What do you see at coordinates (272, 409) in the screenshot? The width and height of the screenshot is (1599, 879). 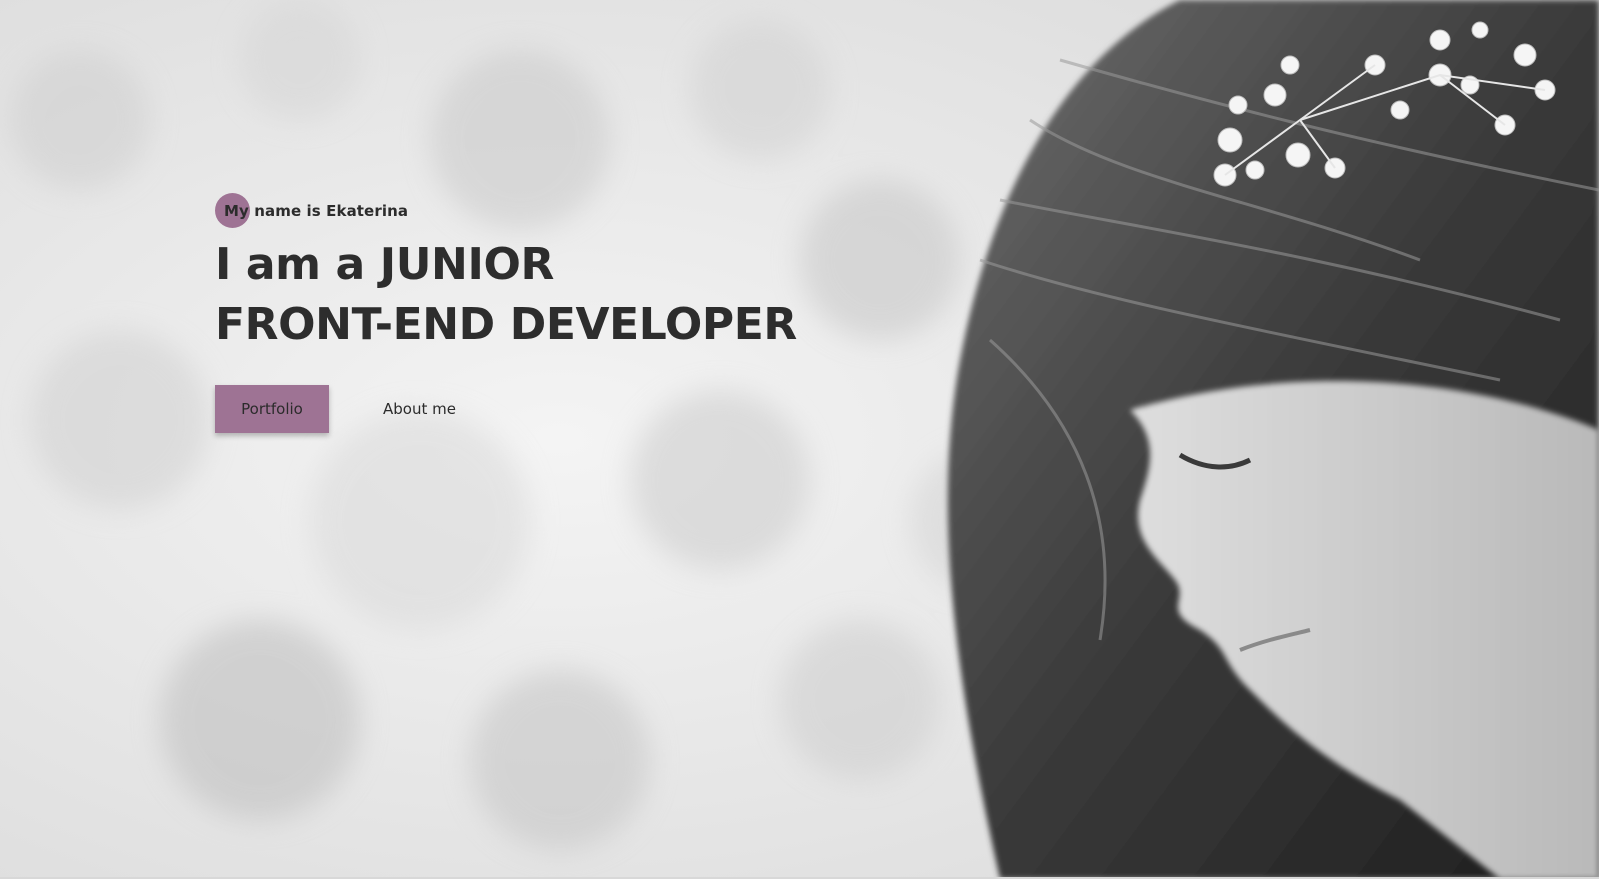 I see `portfolio-button: Portfolio` at bounding box center [272, 409].